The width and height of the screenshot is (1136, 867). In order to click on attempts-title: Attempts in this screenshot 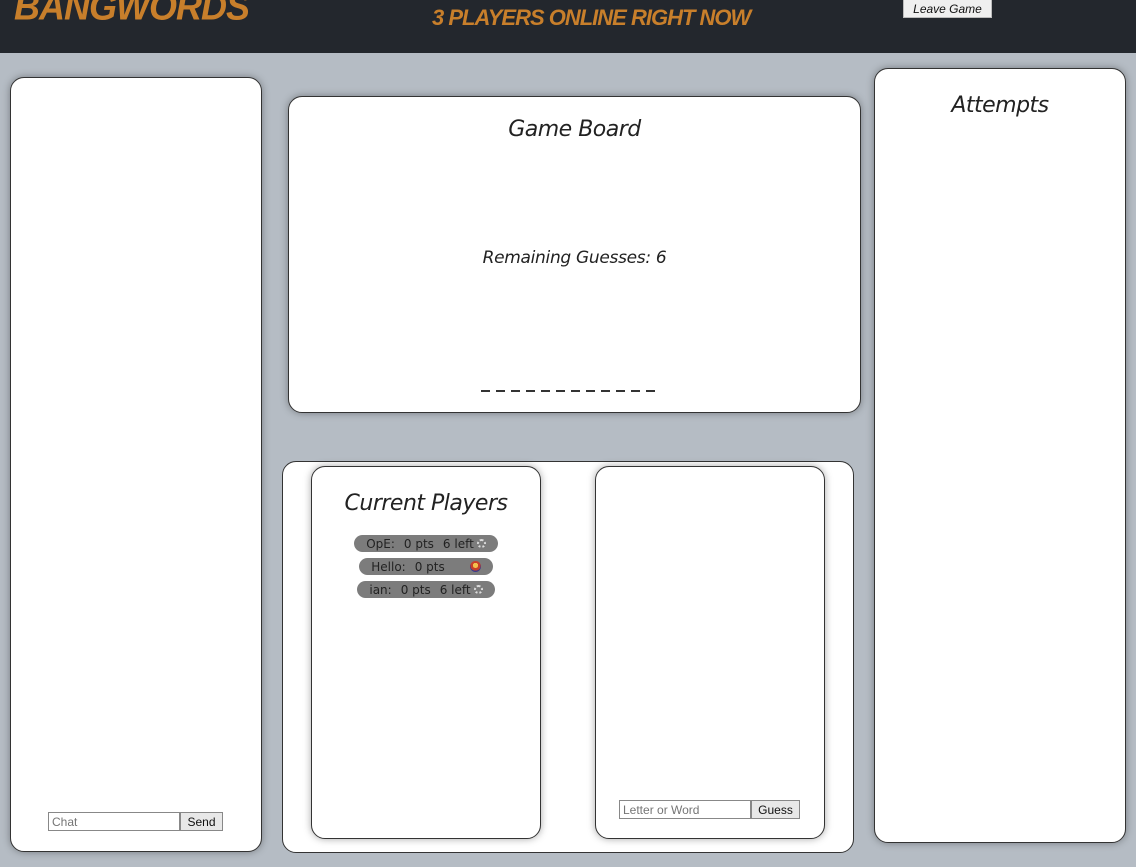, I will do `click(1000, 105)`.